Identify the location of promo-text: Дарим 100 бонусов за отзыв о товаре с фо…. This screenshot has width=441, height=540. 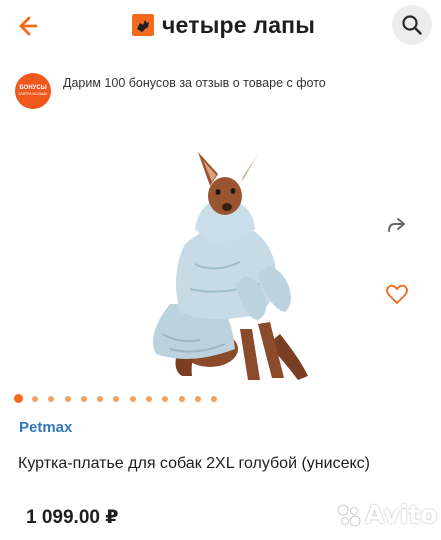
(194, 83).